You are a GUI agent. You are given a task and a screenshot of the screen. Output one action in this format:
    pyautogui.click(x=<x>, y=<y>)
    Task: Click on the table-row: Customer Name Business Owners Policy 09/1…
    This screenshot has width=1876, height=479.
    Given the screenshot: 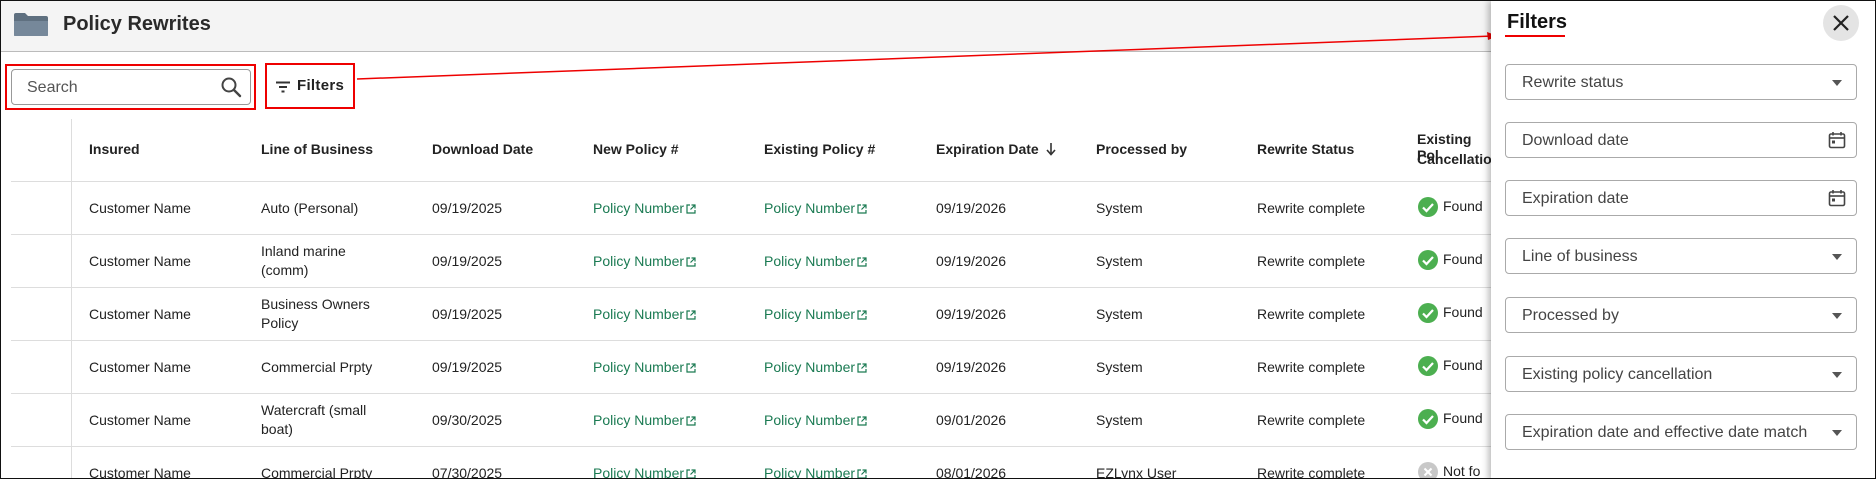 What is the action you would take?
    pyautogui.click(x=751, y=314)
    